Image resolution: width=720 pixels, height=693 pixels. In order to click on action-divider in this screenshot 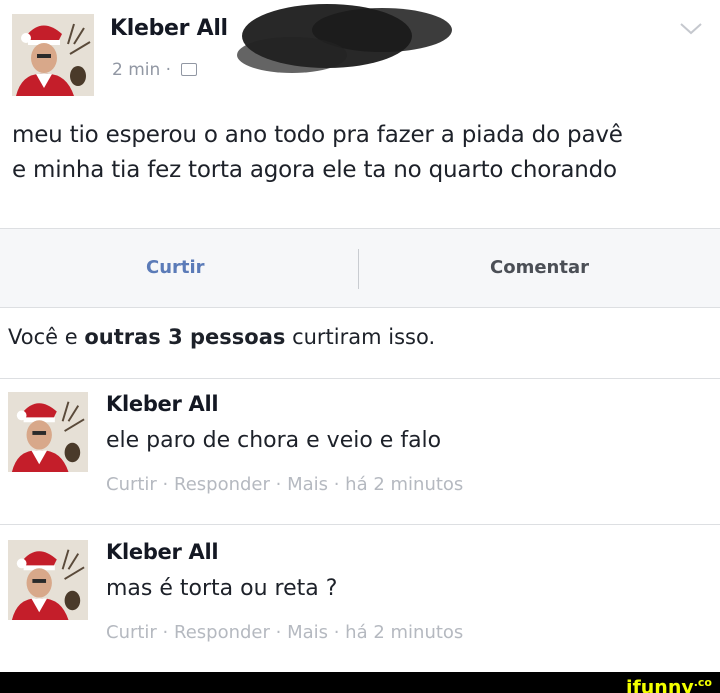, I will do `click(358, 269)`.